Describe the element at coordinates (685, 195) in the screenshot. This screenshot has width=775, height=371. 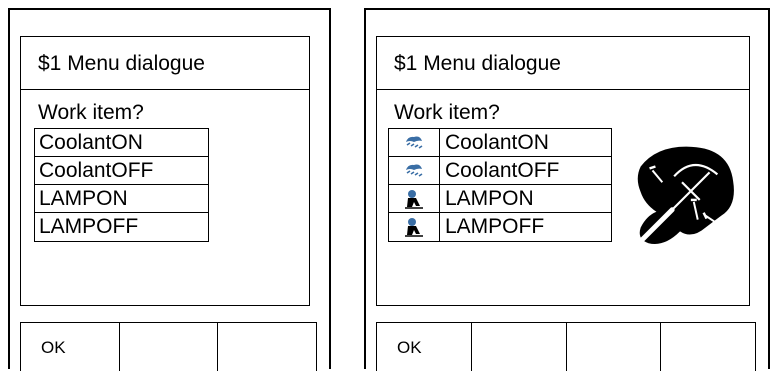
I see `tools-icon` at that location.